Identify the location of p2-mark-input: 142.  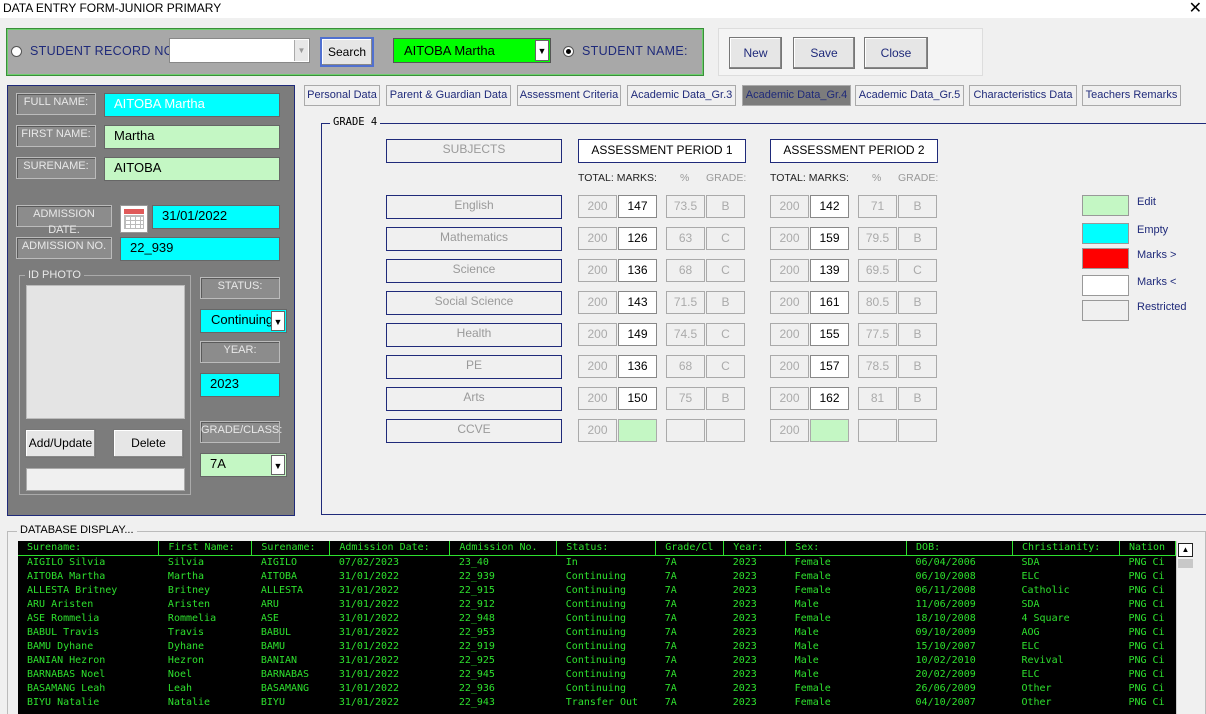
(829, 206).